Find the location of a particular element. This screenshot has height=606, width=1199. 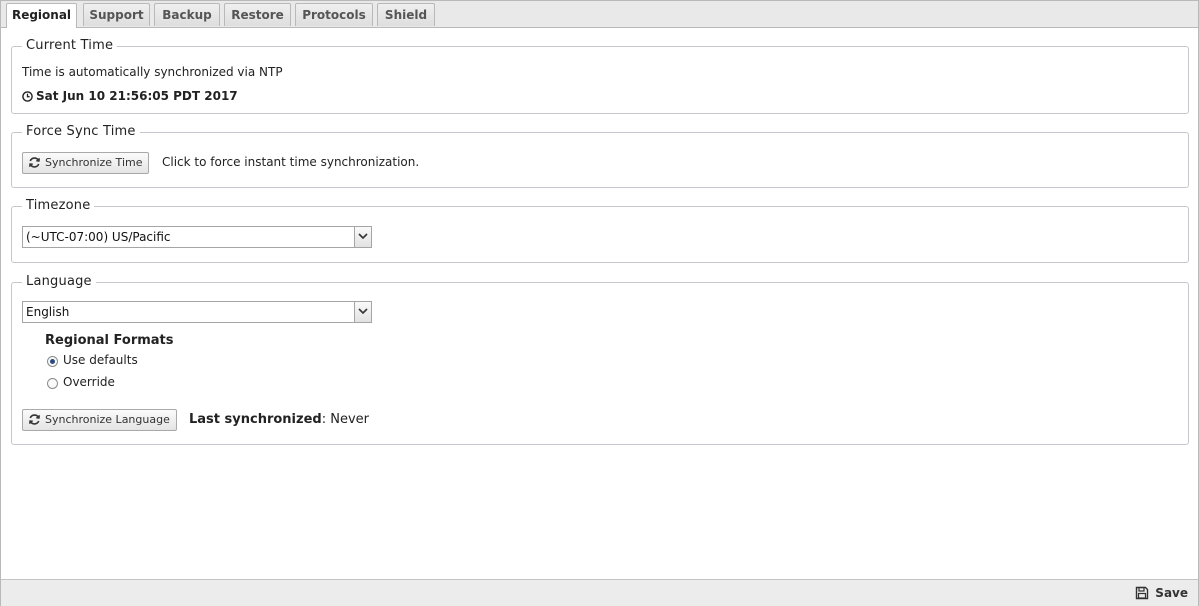

timezone-legend: Timezone is located at coordinates (58, 206).